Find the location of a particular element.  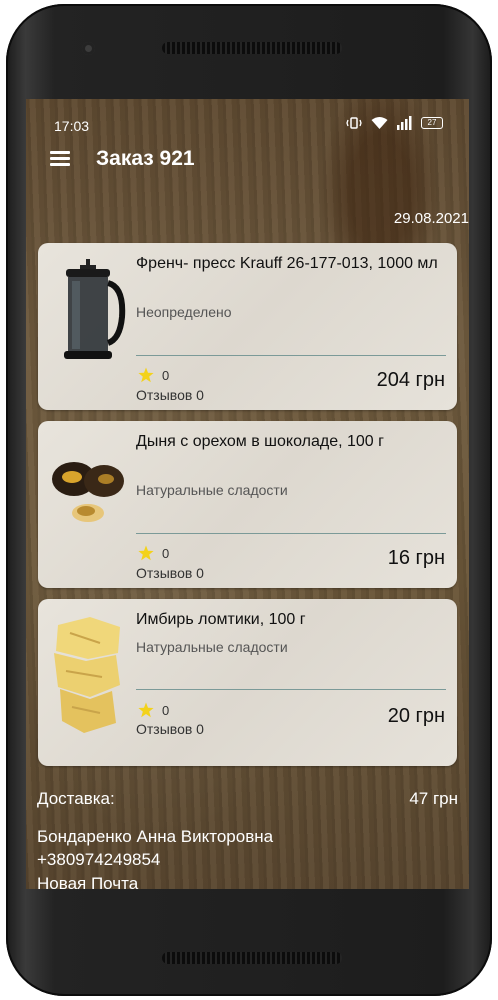

melon-chocolate-image is located at coordinates (88, 492).